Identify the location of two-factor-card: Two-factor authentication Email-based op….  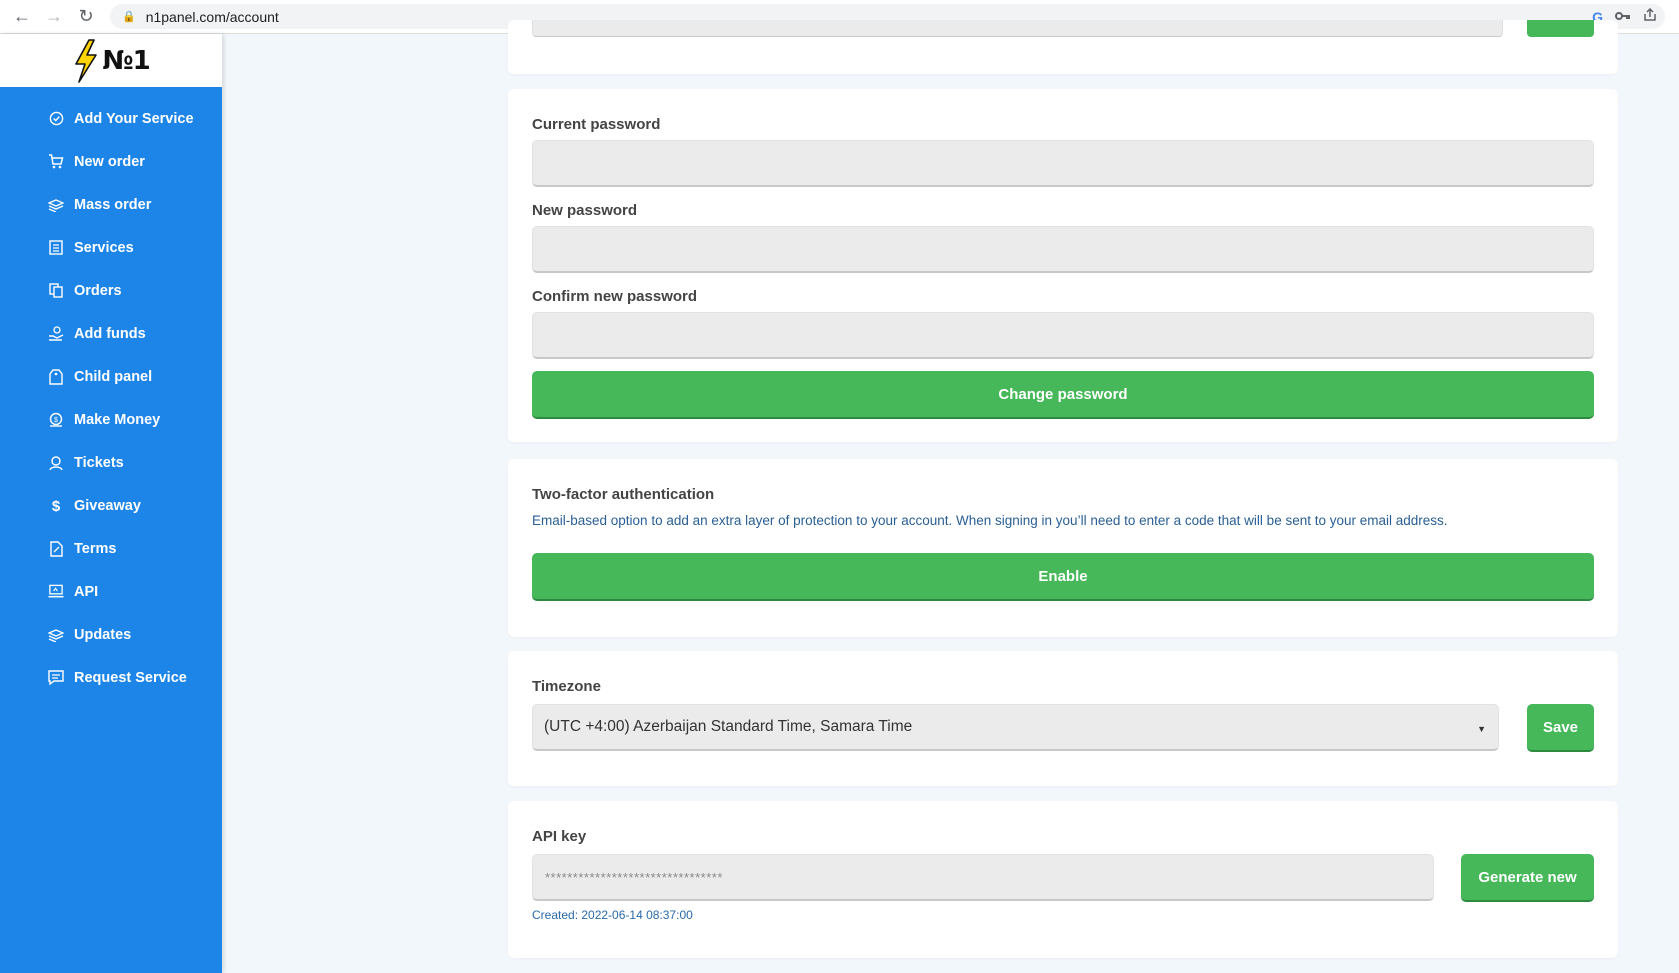
(1063, 548).